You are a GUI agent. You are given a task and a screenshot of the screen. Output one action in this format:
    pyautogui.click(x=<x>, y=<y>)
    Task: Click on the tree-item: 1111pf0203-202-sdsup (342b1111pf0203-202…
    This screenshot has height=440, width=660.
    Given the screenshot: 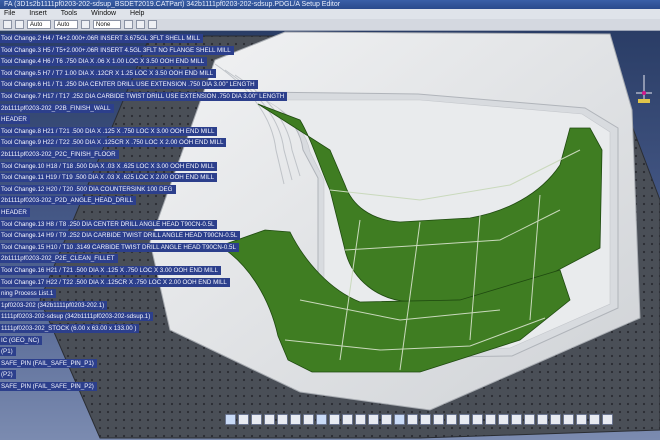 What is the action you would take?
    pyautogui.click(x=77, y=317)
    